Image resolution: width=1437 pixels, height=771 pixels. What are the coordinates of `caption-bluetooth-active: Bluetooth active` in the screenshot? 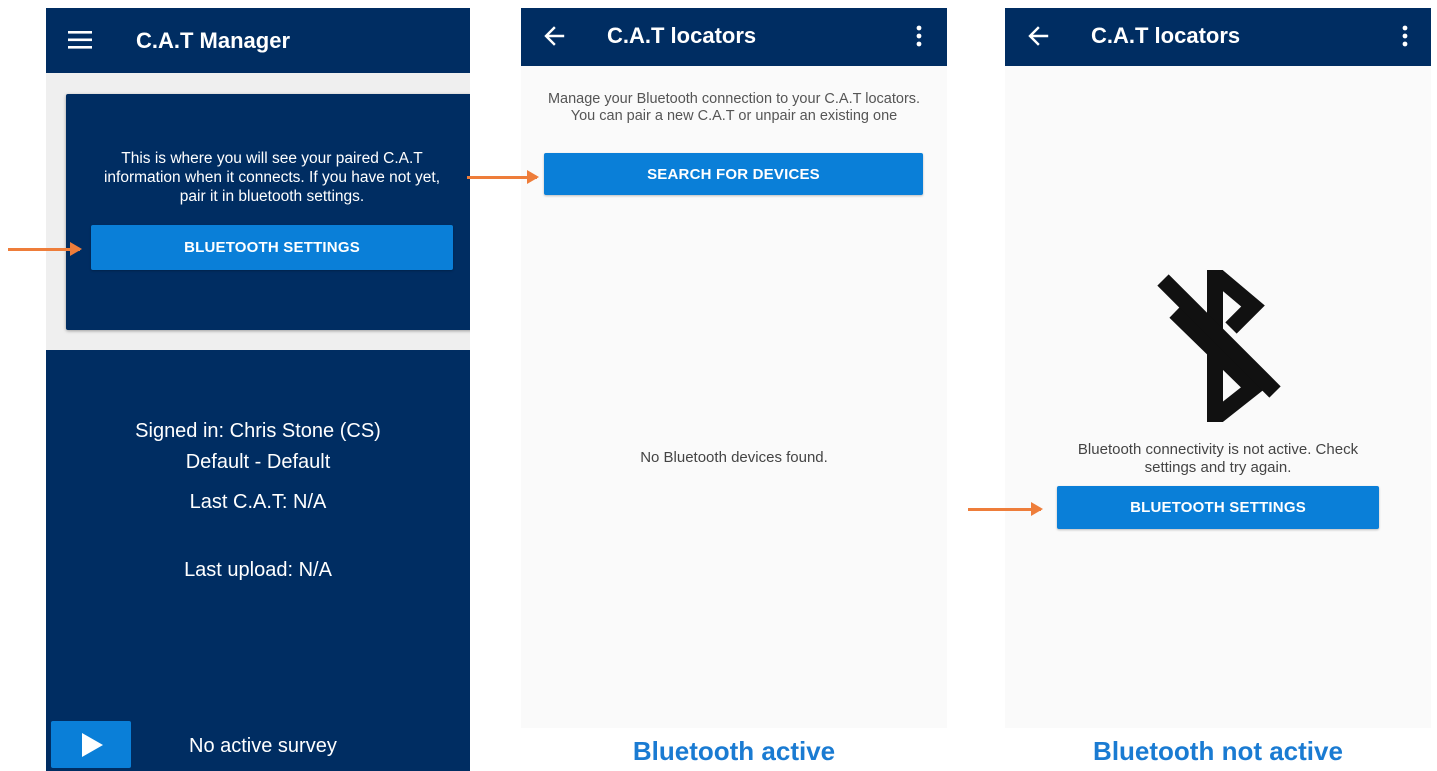 It's located at (734, 751).